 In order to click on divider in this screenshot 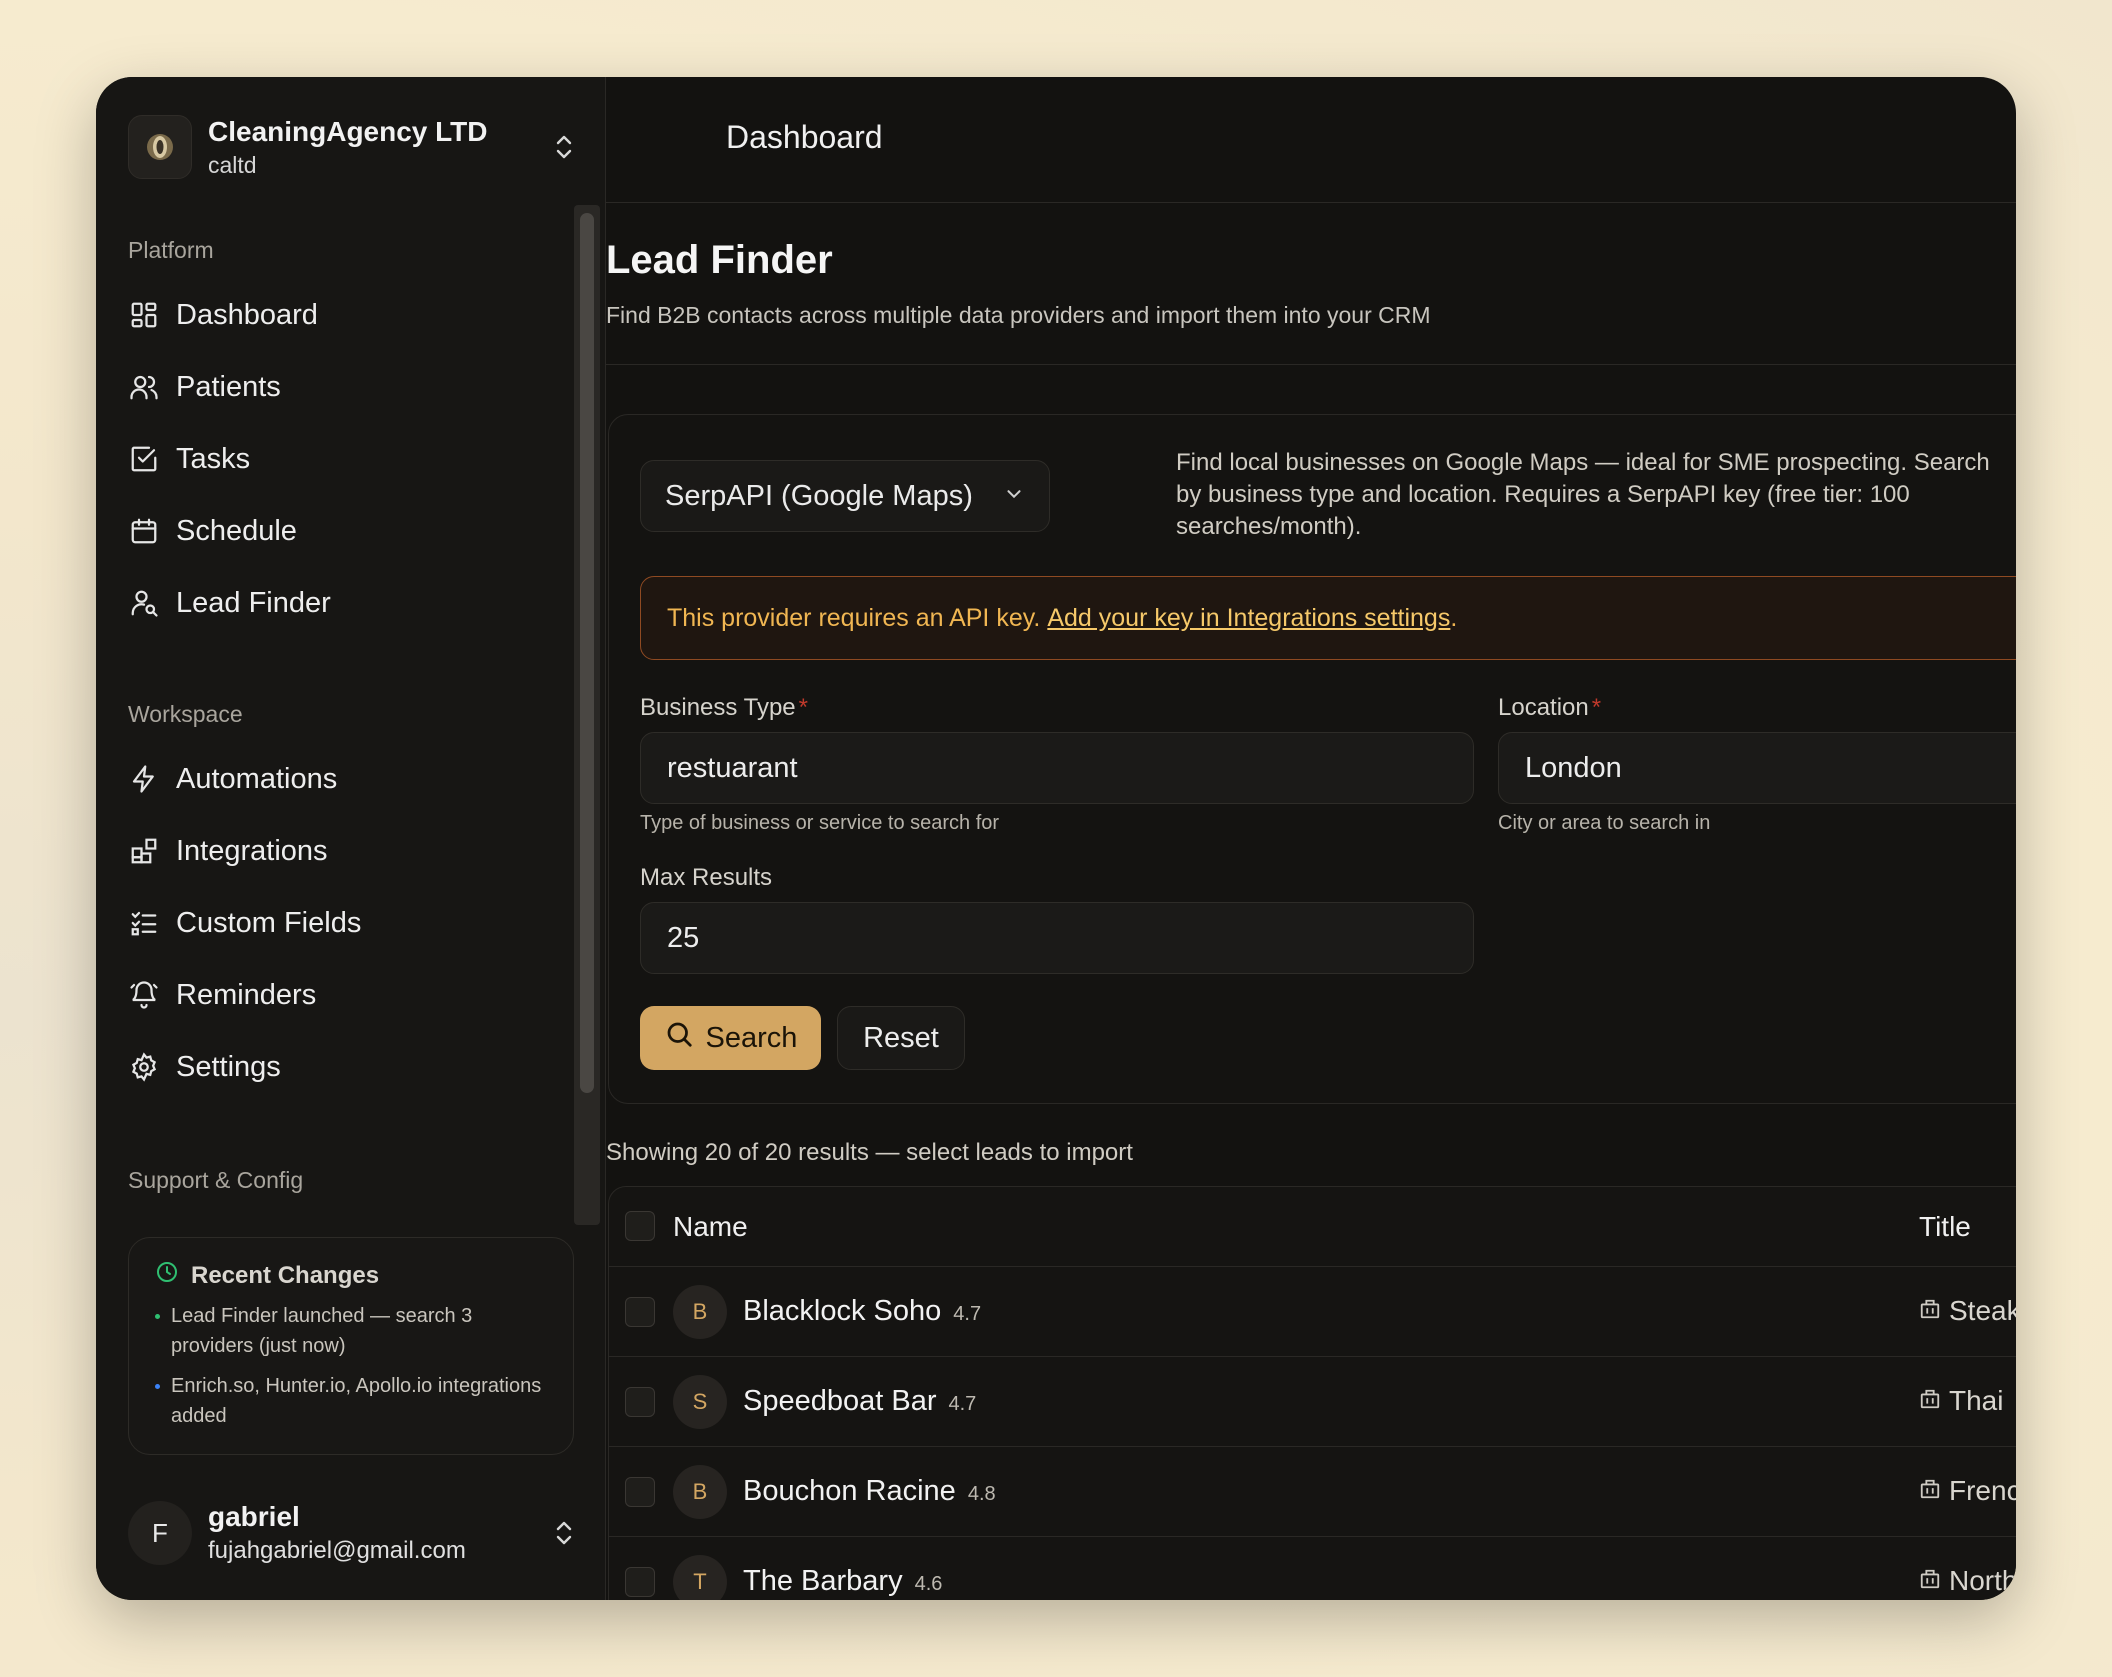, I will do `click(1311, 364)`.